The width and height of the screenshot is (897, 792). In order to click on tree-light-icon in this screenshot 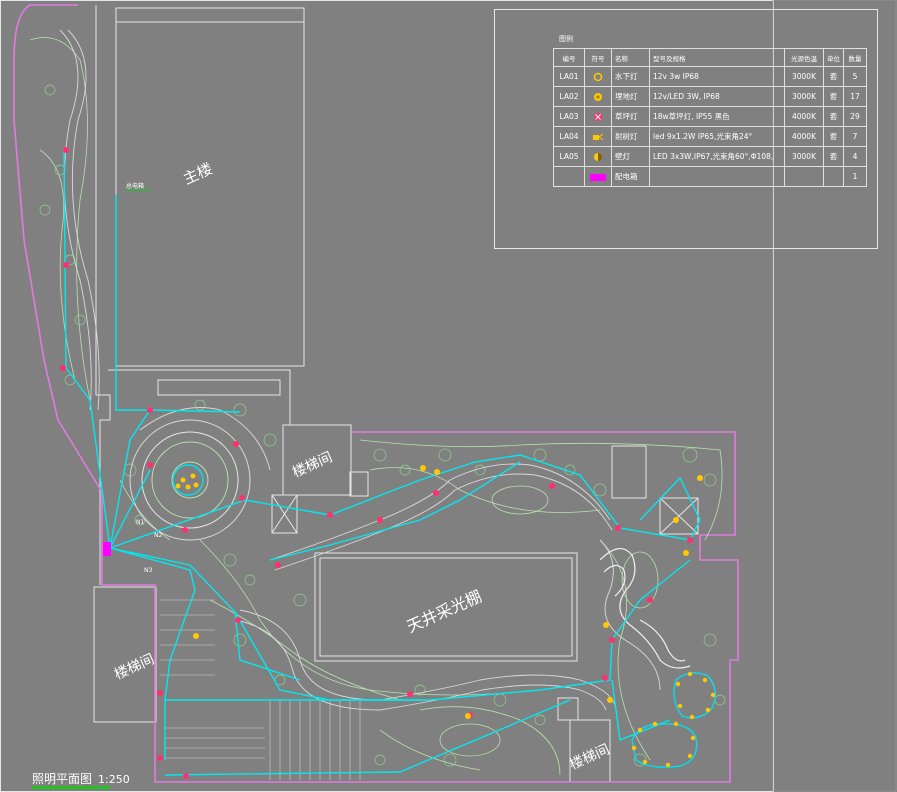, I will do `click(598, 116)`.